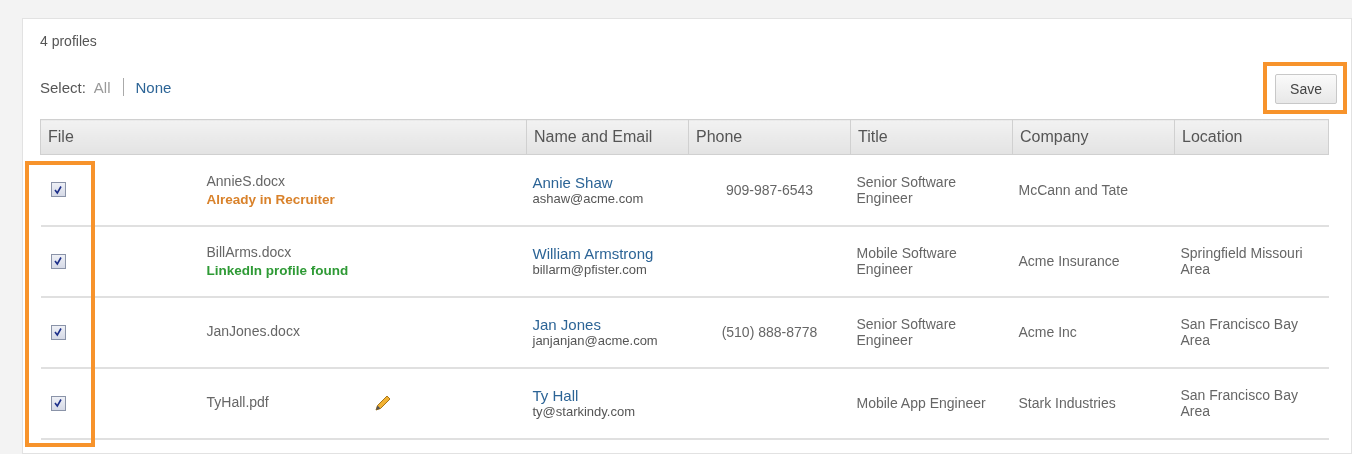  What do you see at coordinates (607, 324) in the screenshot?
I see `person-name-link: Jan Jones` at bounding box center [607, 324].